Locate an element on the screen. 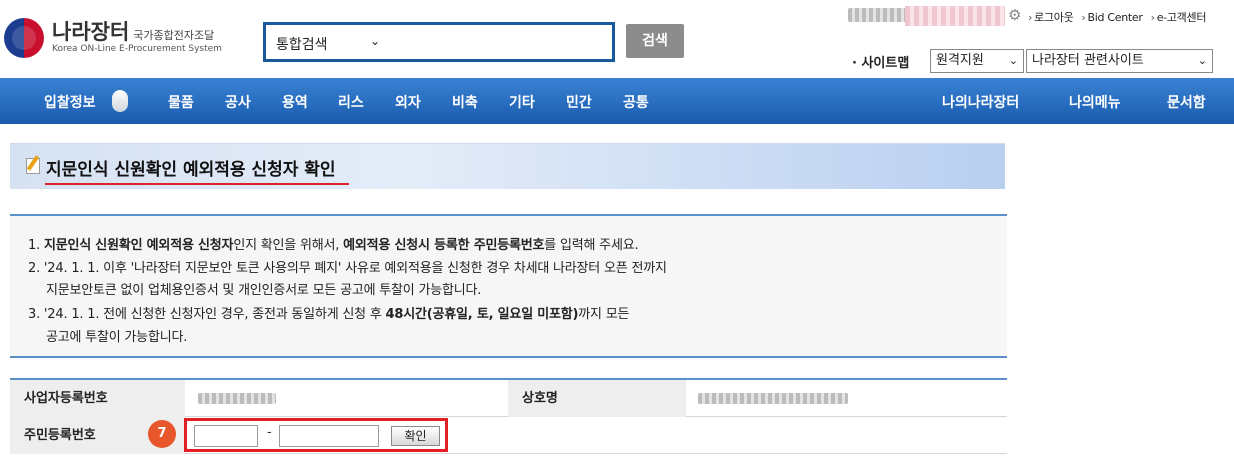  remote-support-select: 원격지원 ⌄ is located at coordinates (977, 61).